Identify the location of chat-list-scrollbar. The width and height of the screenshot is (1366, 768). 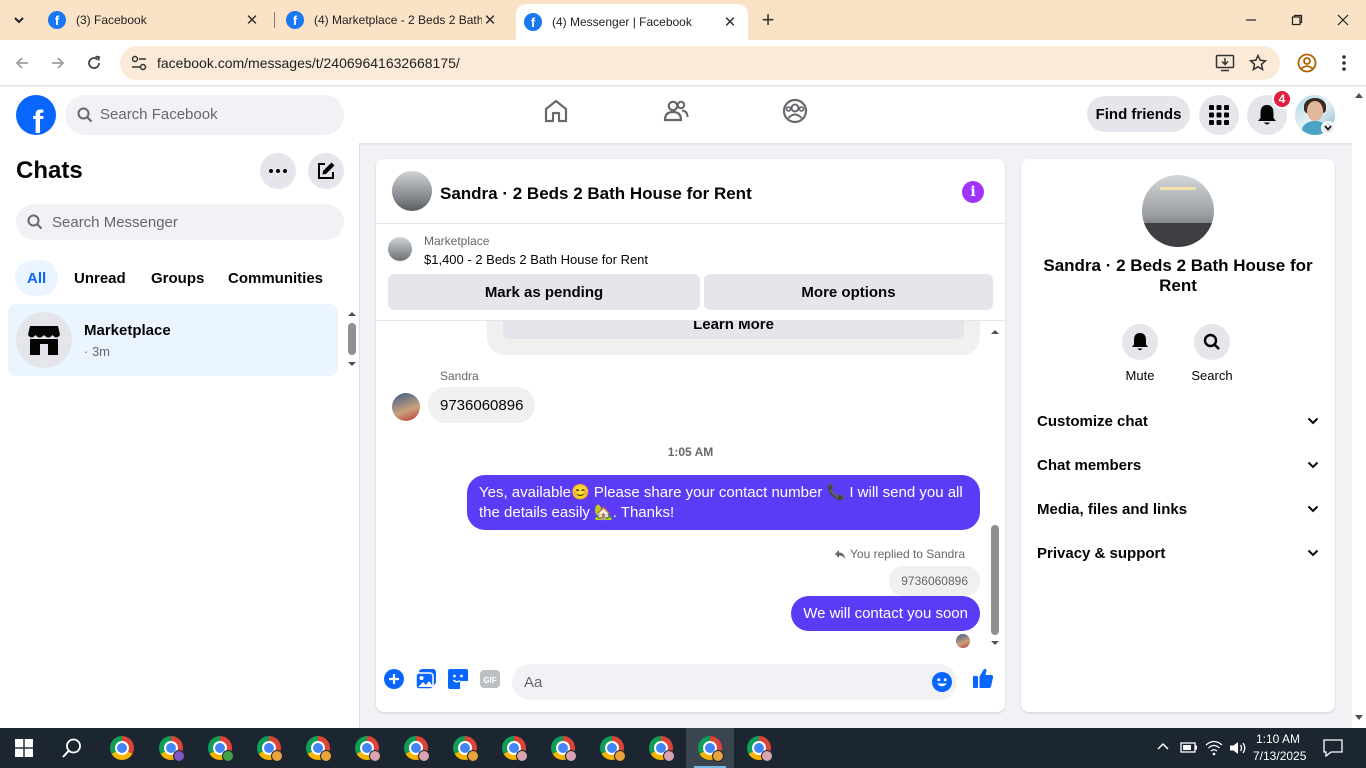
(352, 339).